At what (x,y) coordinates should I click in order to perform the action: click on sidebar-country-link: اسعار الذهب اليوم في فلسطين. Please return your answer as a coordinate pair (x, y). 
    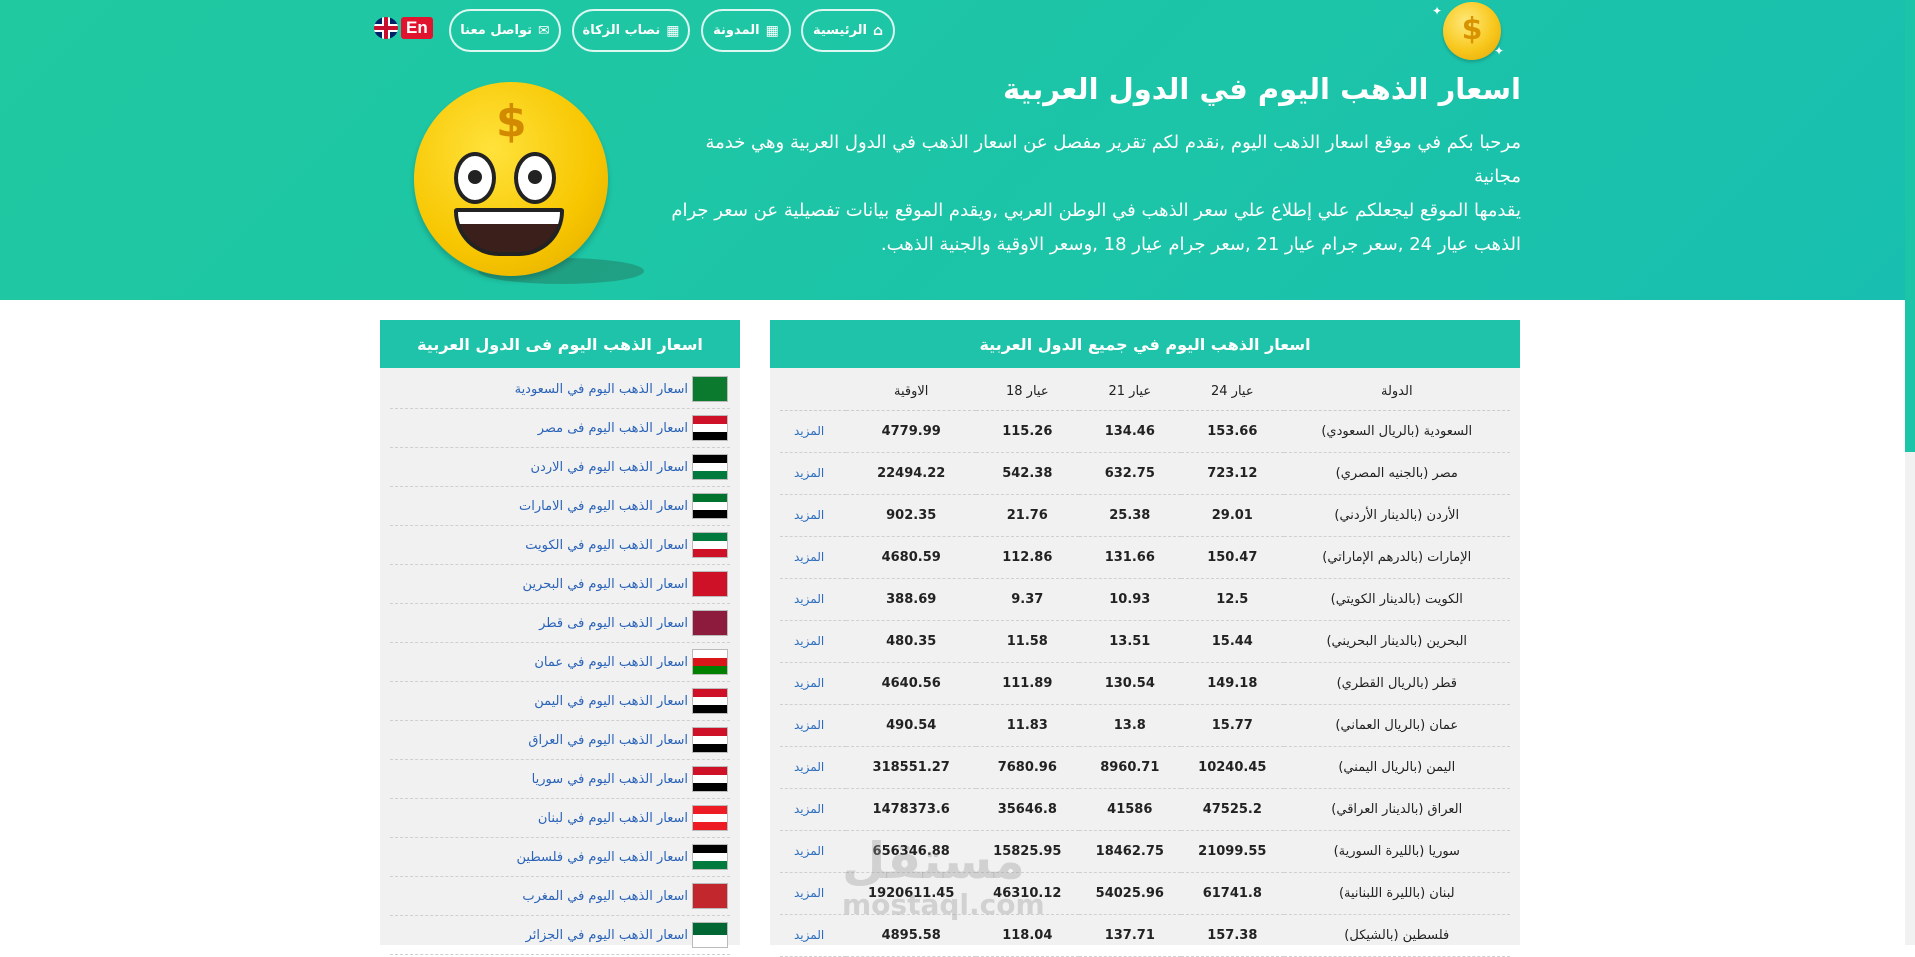
    Looking at the image, I should click on (560, 857).